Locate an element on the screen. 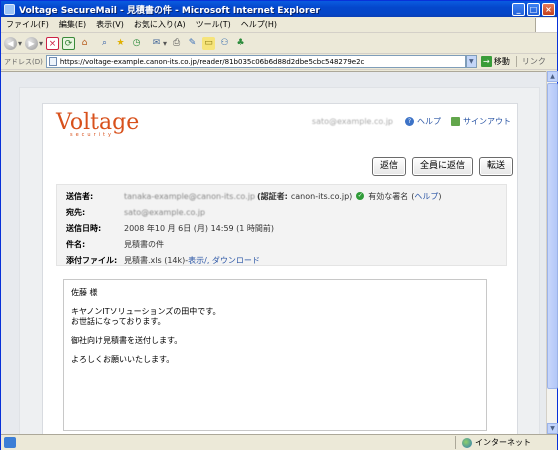 The image size is (558, 450). back-button: ◀ ▾ is located at coordinates (13, 44).